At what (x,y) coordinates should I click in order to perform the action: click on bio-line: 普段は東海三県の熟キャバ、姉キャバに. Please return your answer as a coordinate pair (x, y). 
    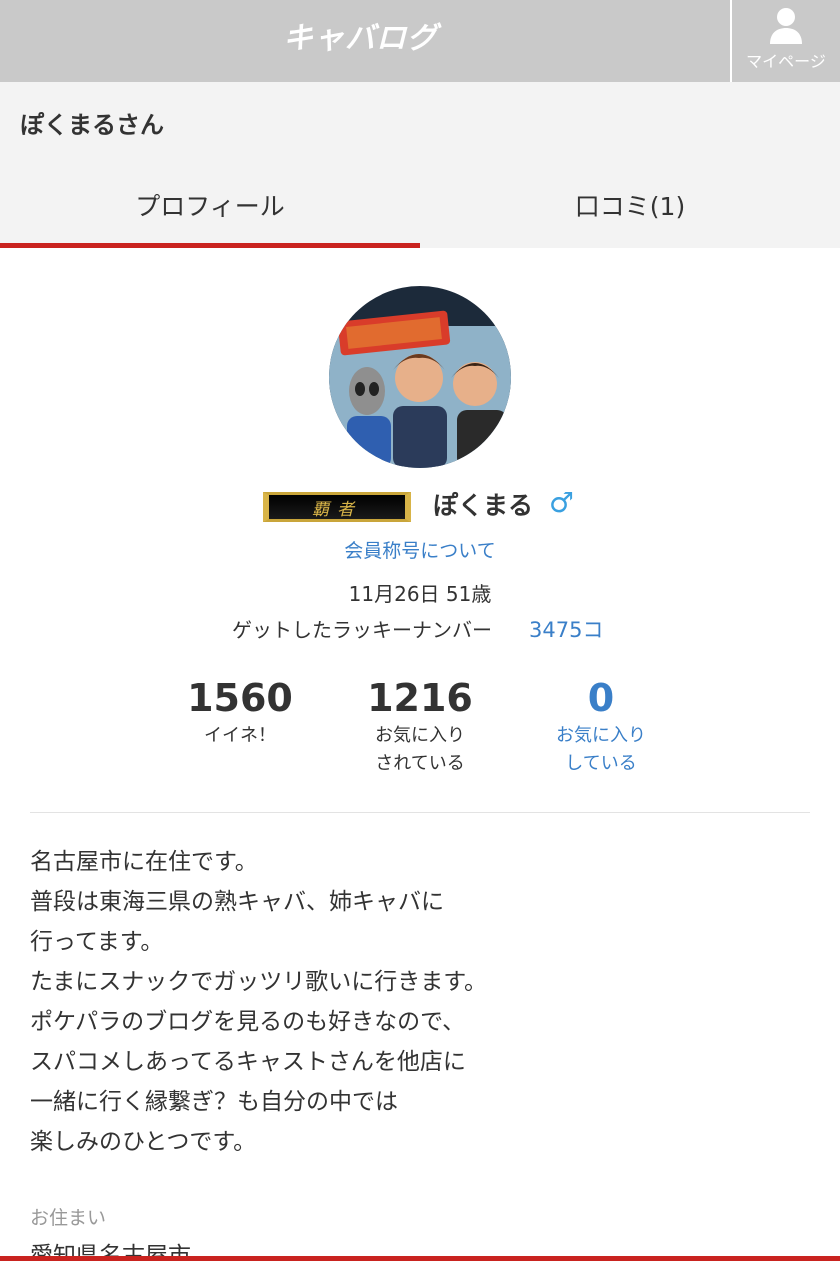
    Looking at the image, I should click on (237, 902).